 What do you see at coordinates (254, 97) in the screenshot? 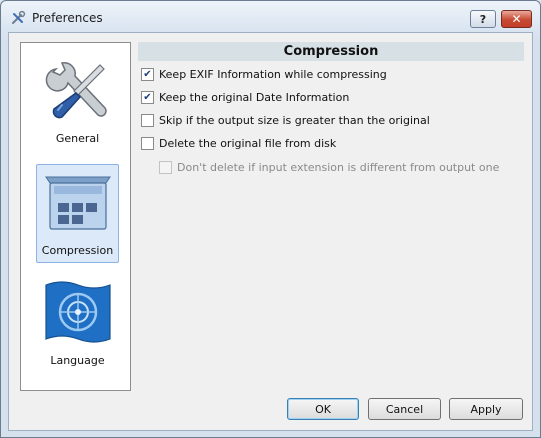
I see `option-label: Keep the original Date Information` at bounding box center [254, 97].